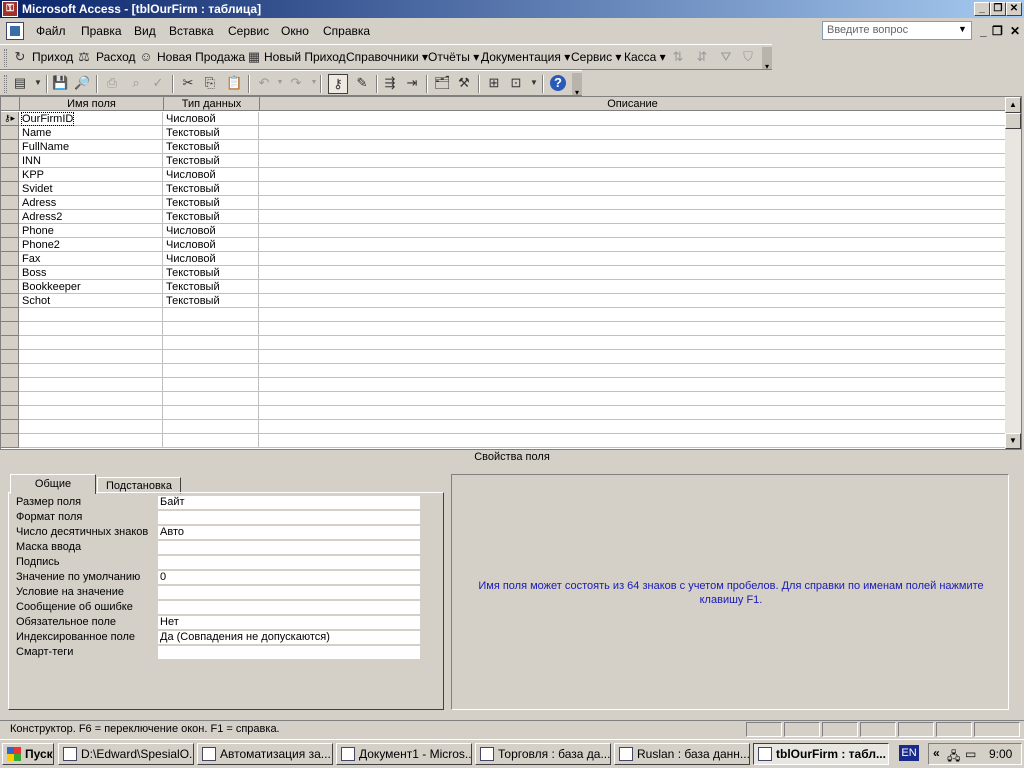 This screenshot has height=768, width=1024. What do you see at coordinates (748, 57) in the screenshot?
I see `apply-filter-icon: ⛉` at bounding box center [748, 57].